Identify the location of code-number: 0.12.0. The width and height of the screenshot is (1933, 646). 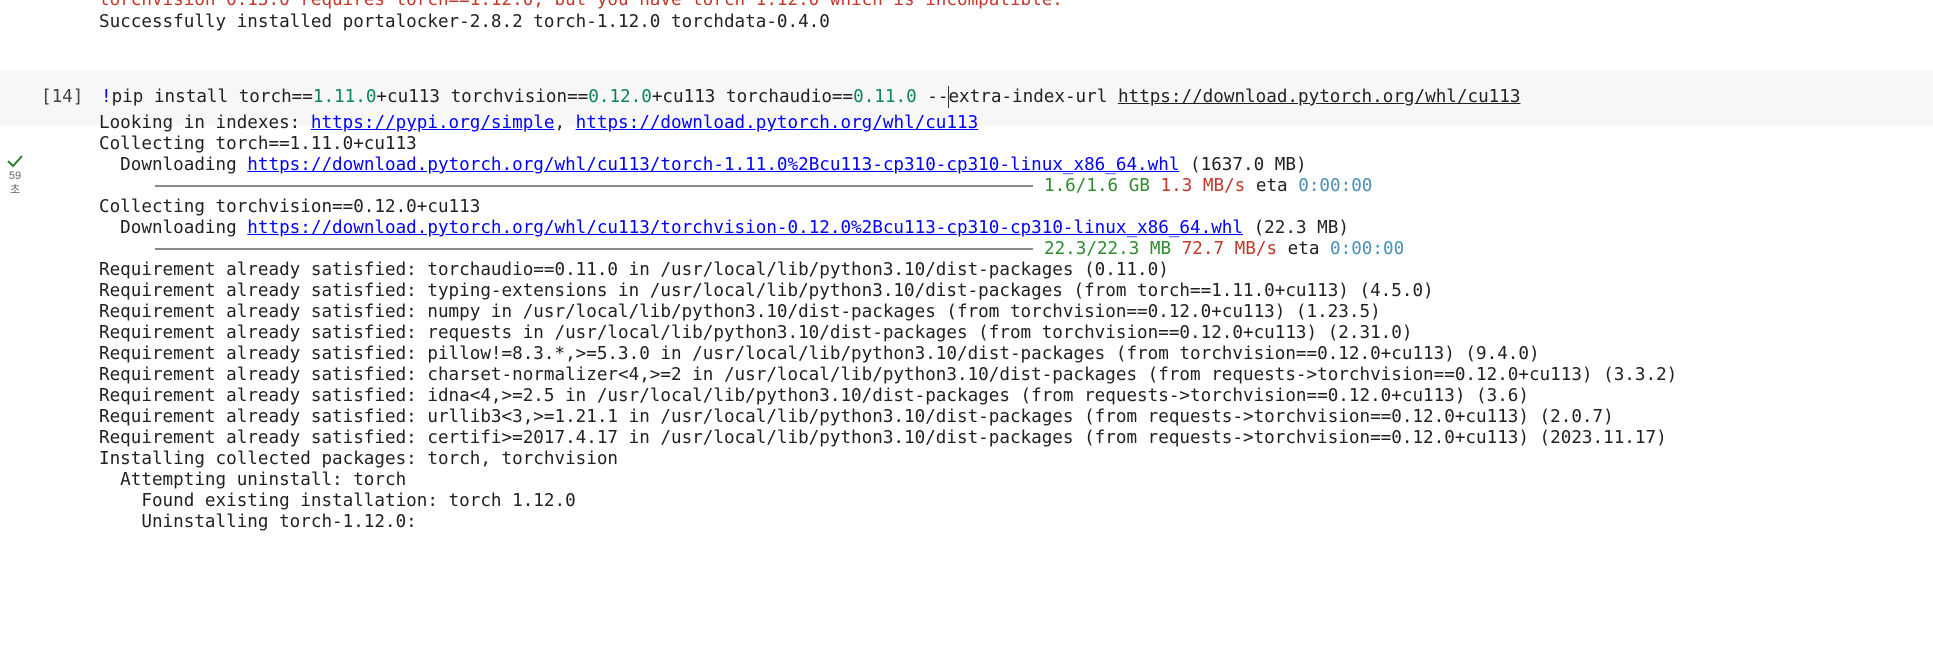
(620, 97).